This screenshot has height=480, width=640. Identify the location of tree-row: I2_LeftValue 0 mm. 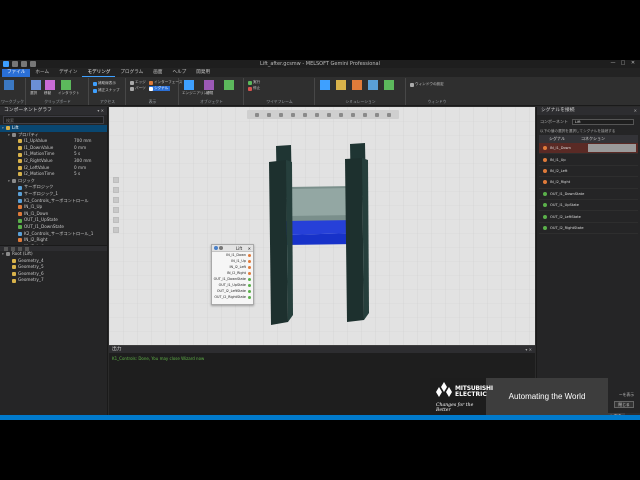
(53, 168).